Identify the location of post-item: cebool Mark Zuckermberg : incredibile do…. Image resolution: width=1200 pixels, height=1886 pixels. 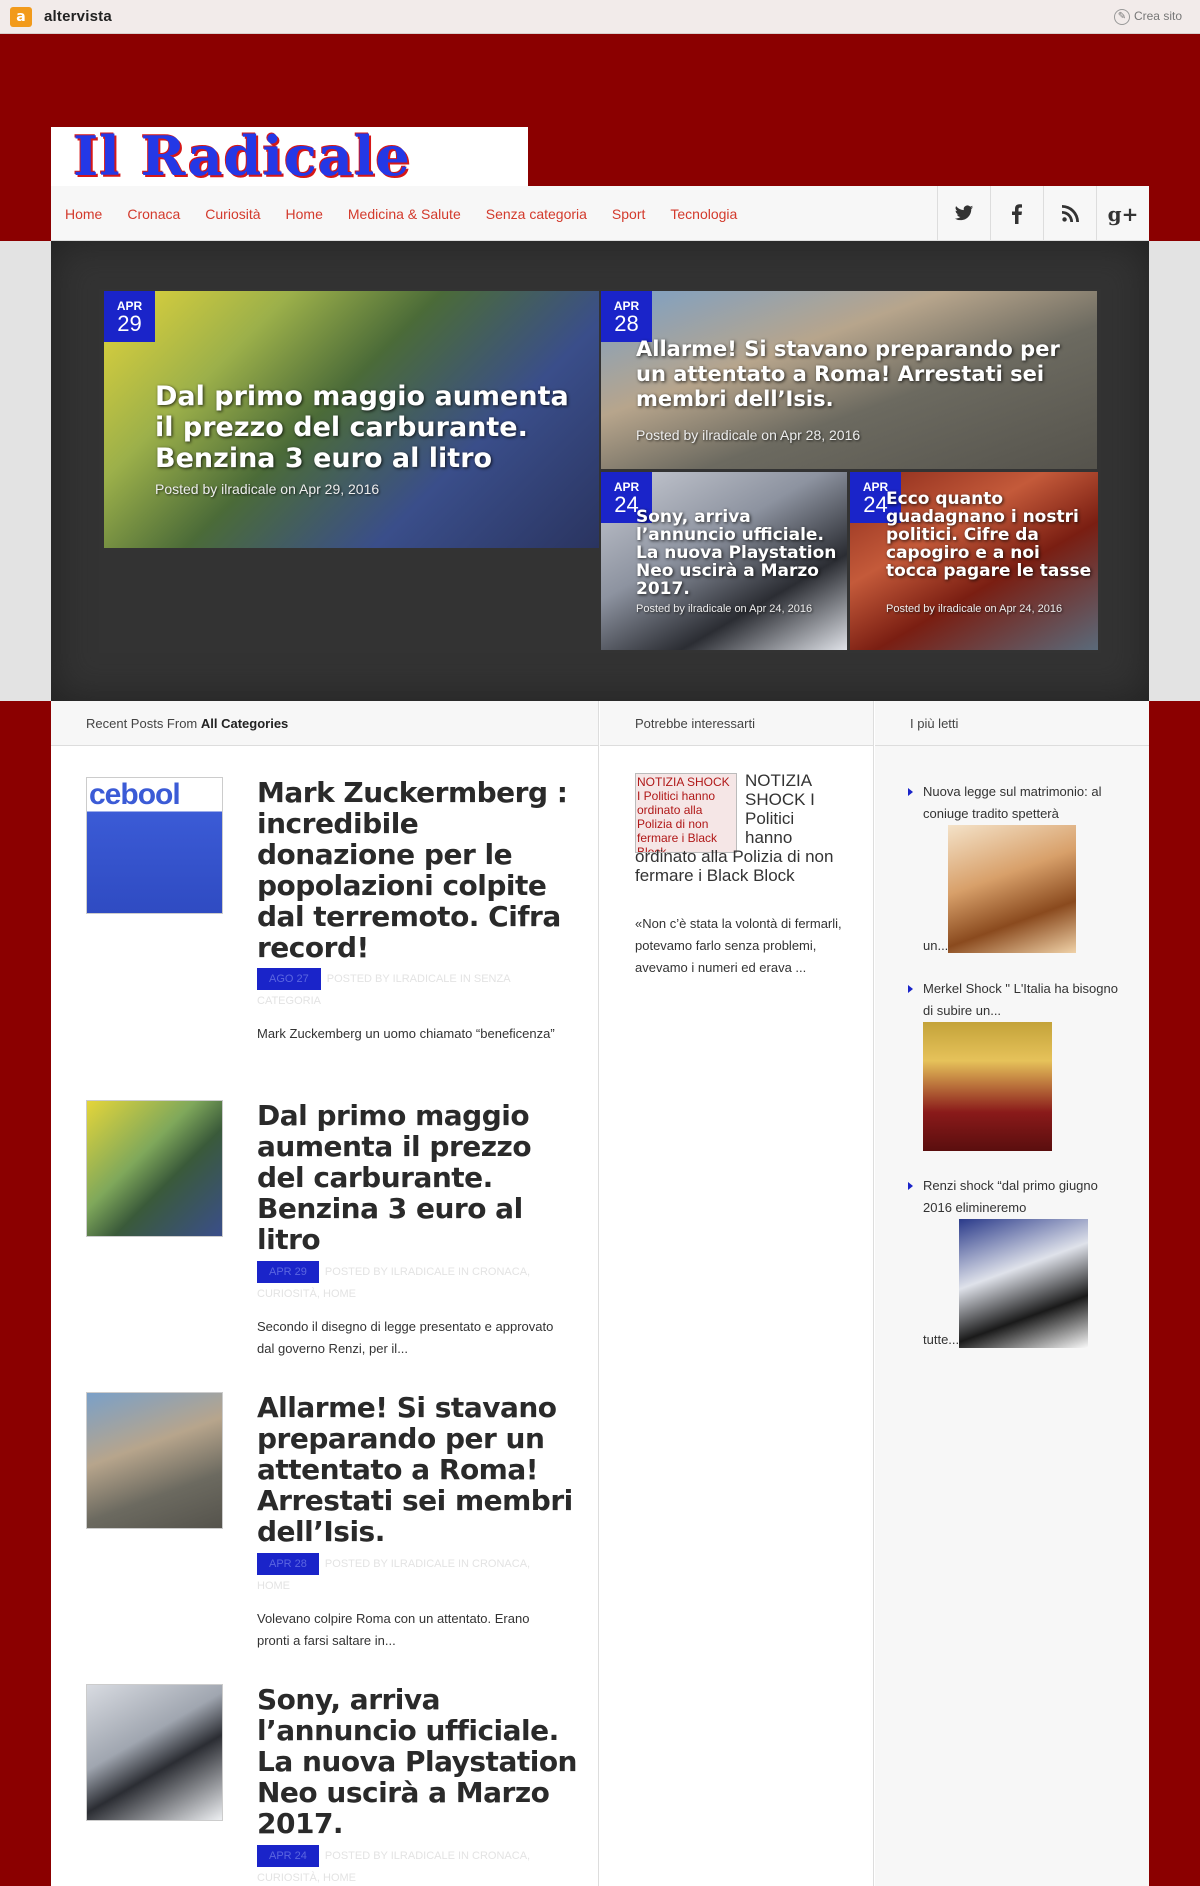
(327, 927).